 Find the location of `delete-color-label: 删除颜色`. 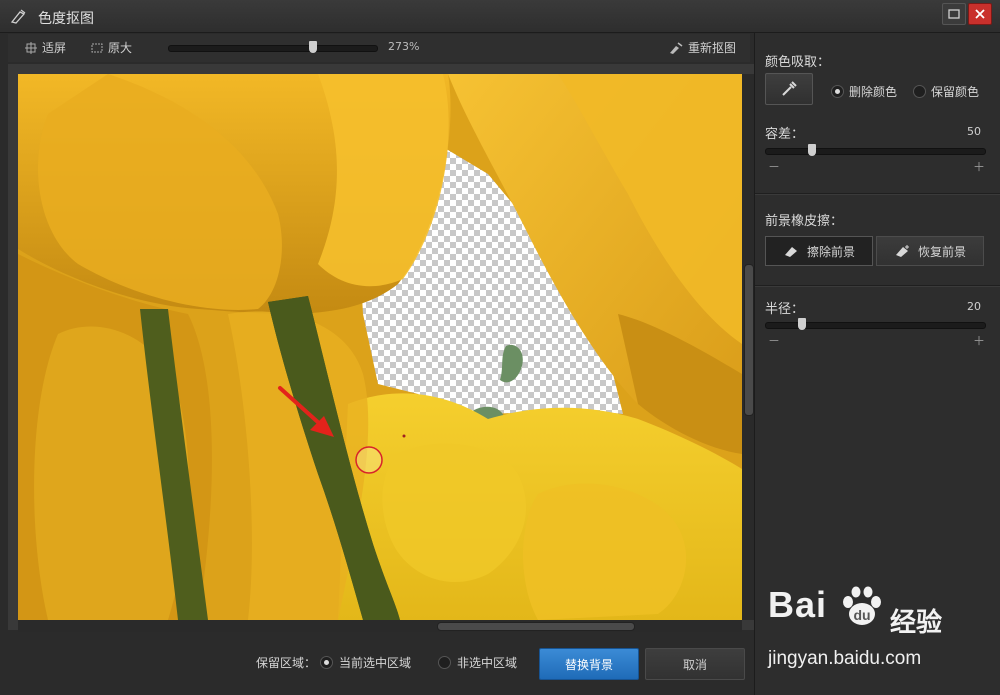

delete-color-label: 删除颜色 is located at coordinates (873, 92).